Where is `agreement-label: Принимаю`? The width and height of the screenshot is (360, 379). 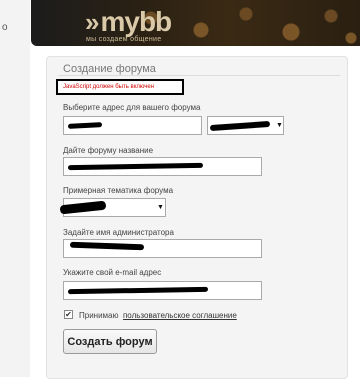 agreement-label: Принимаю is located at coordinates (99, 315).